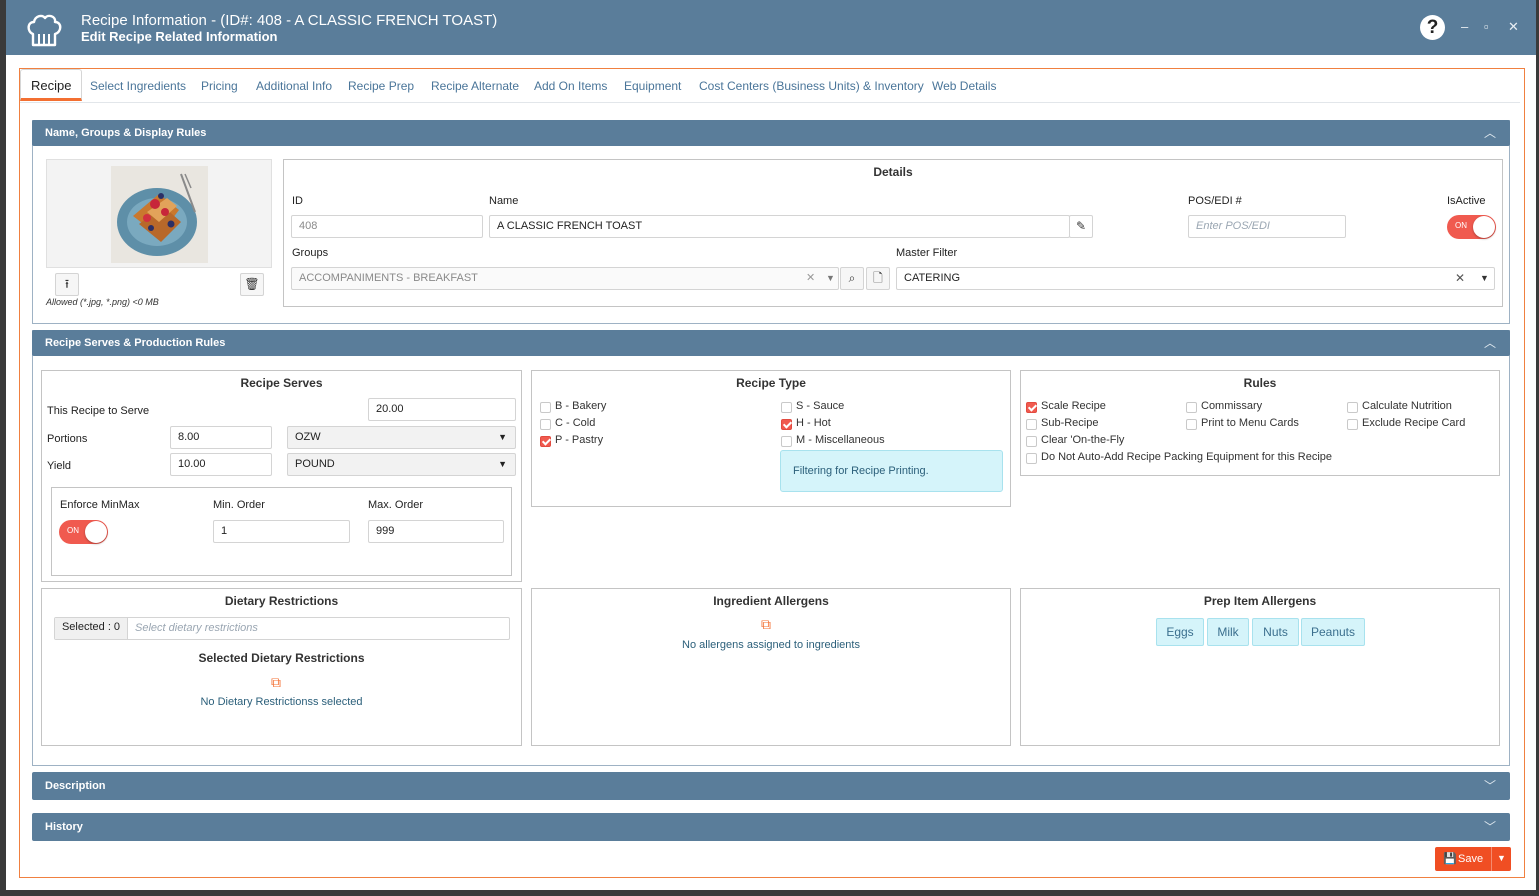 This screenshot has height=896, width=1539. What do you see at coordinates (1260, 383) in the screenshot?
I see `rules-title: Rules` at bounding box center [1260, 383].